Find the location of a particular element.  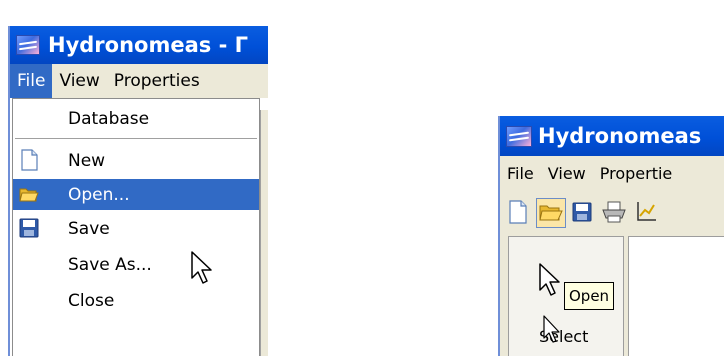

toolbar-save-button is located at coordinates (583, 213).